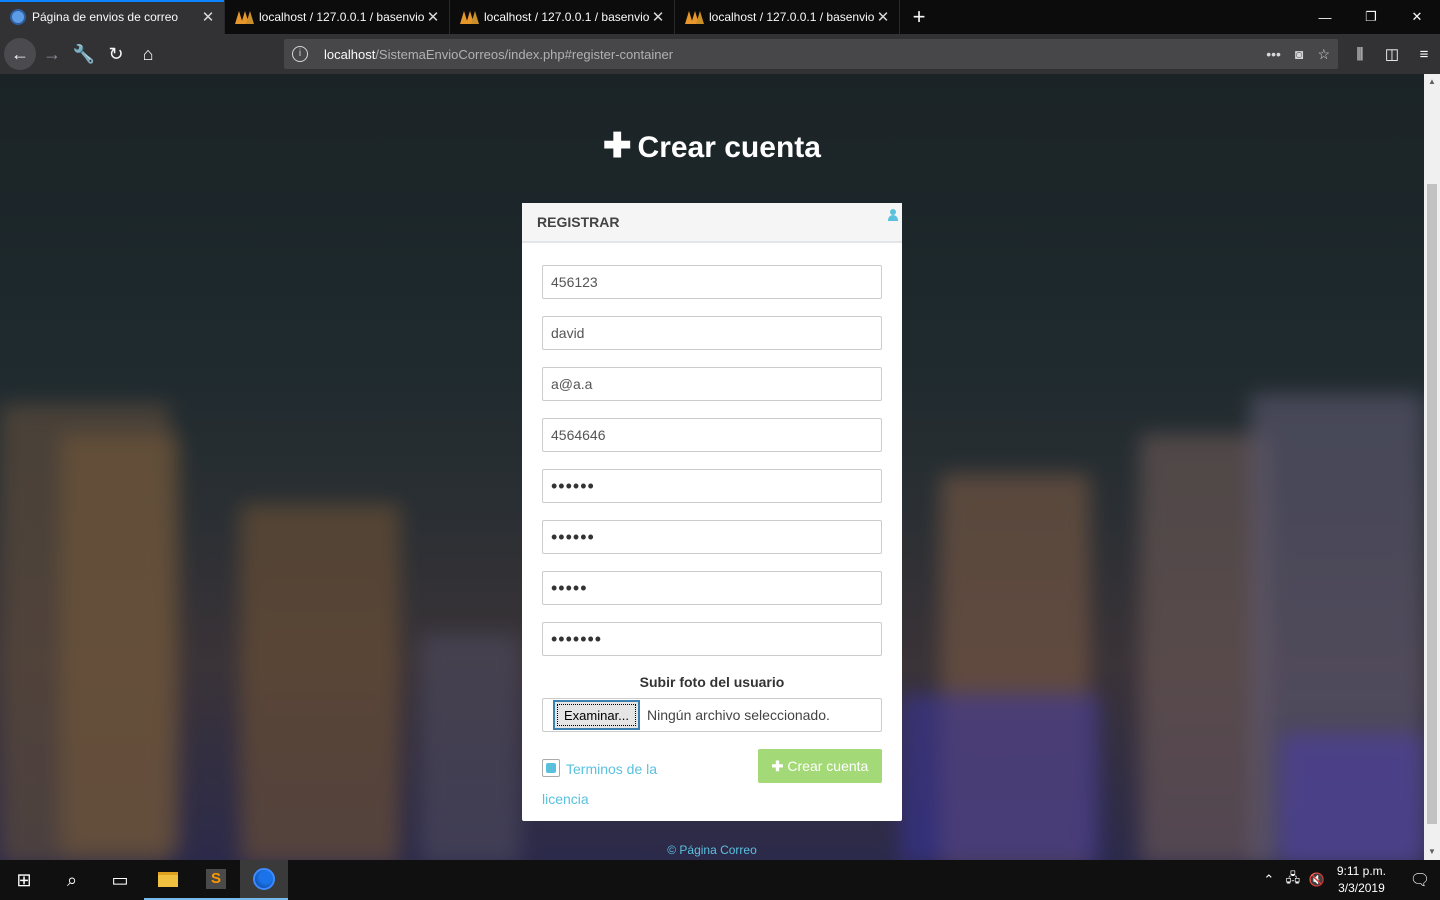  I want to click on restore-icon: ❐, so click(1371, 17).